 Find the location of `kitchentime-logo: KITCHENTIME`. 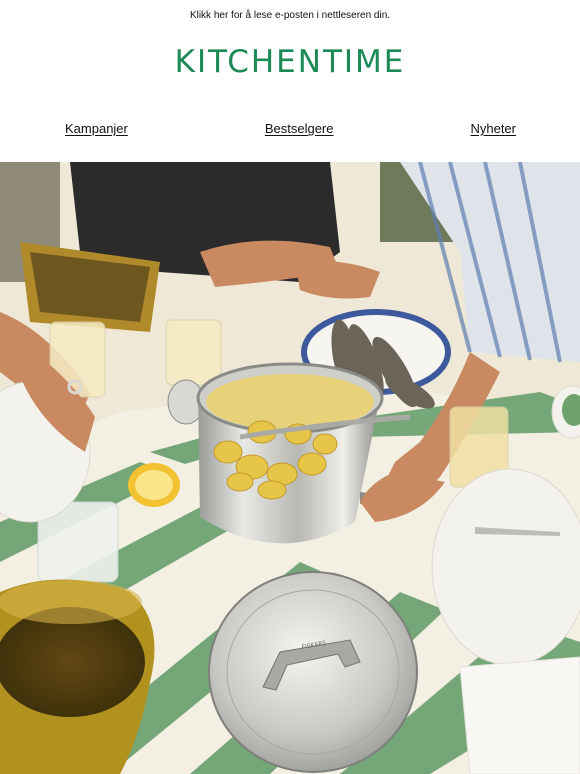

kitchentime-logo: KITCHENTIME is located at coordinates (290, 62).